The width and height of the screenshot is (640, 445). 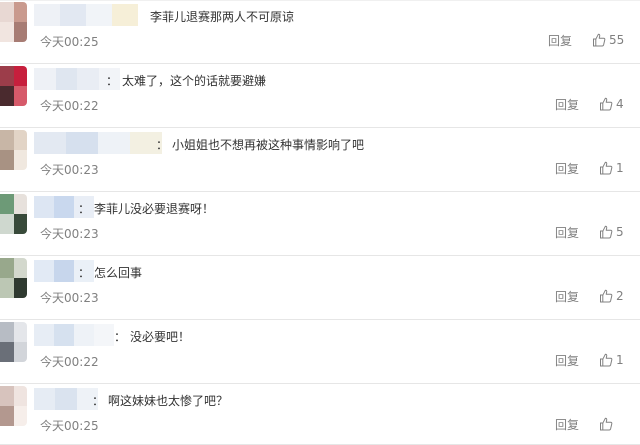 What do you see at coordinates (320, 96) in the screenshot?
I see `comment-item: ：太难了，这个的话就要避嫌 今天00:22 回复 4` at bounding box center [320, 96].